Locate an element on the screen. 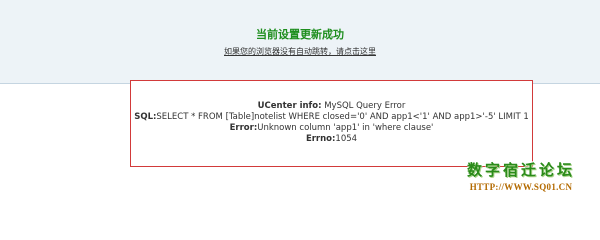 The image size is (600, 240). errno-line: Errno:1054 is located at coordinates (331, 139).